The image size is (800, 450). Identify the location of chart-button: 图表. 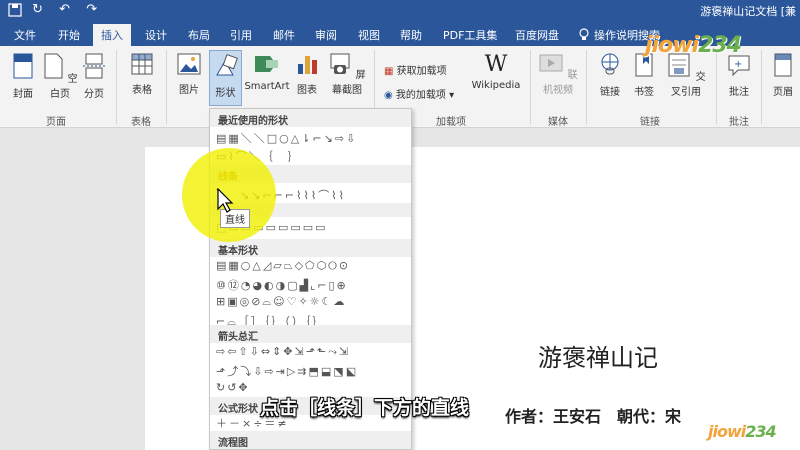
(307, 74).